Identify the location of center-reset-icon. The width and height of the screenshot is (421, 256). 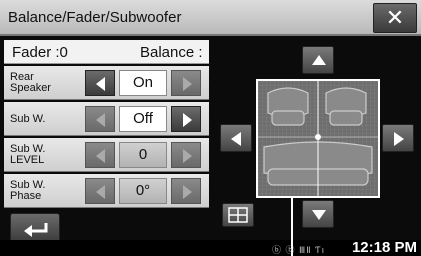
(238, 215).